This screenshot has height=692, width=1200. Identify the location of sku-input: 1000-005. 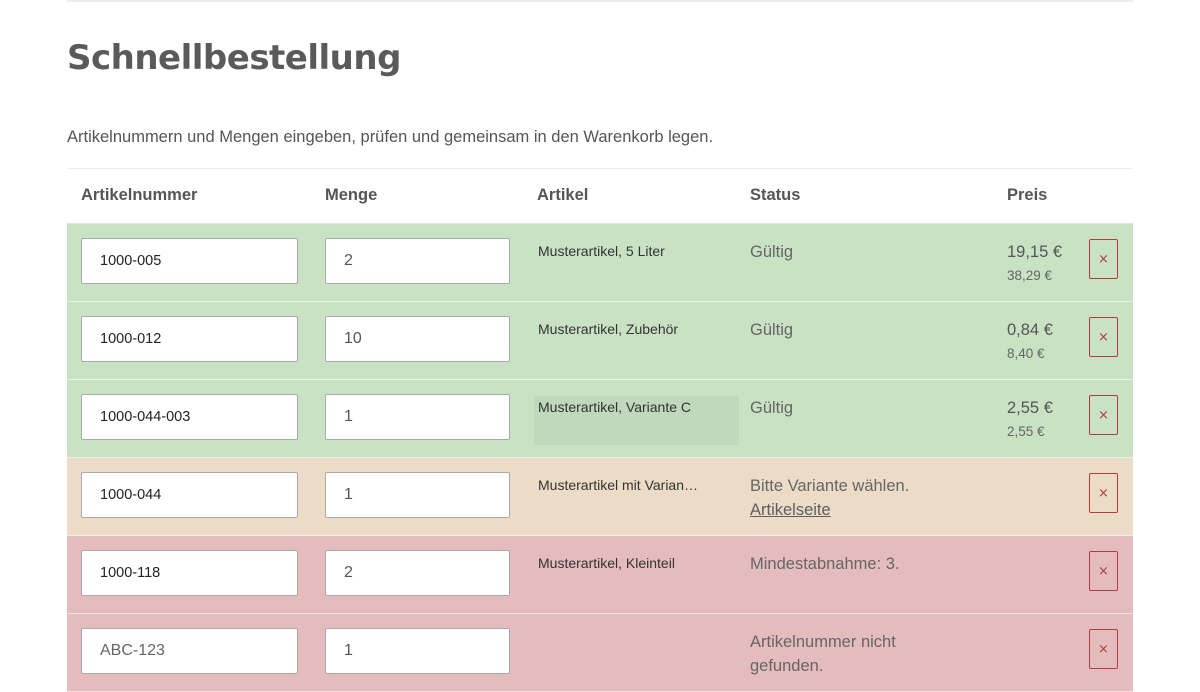
(189, 261).